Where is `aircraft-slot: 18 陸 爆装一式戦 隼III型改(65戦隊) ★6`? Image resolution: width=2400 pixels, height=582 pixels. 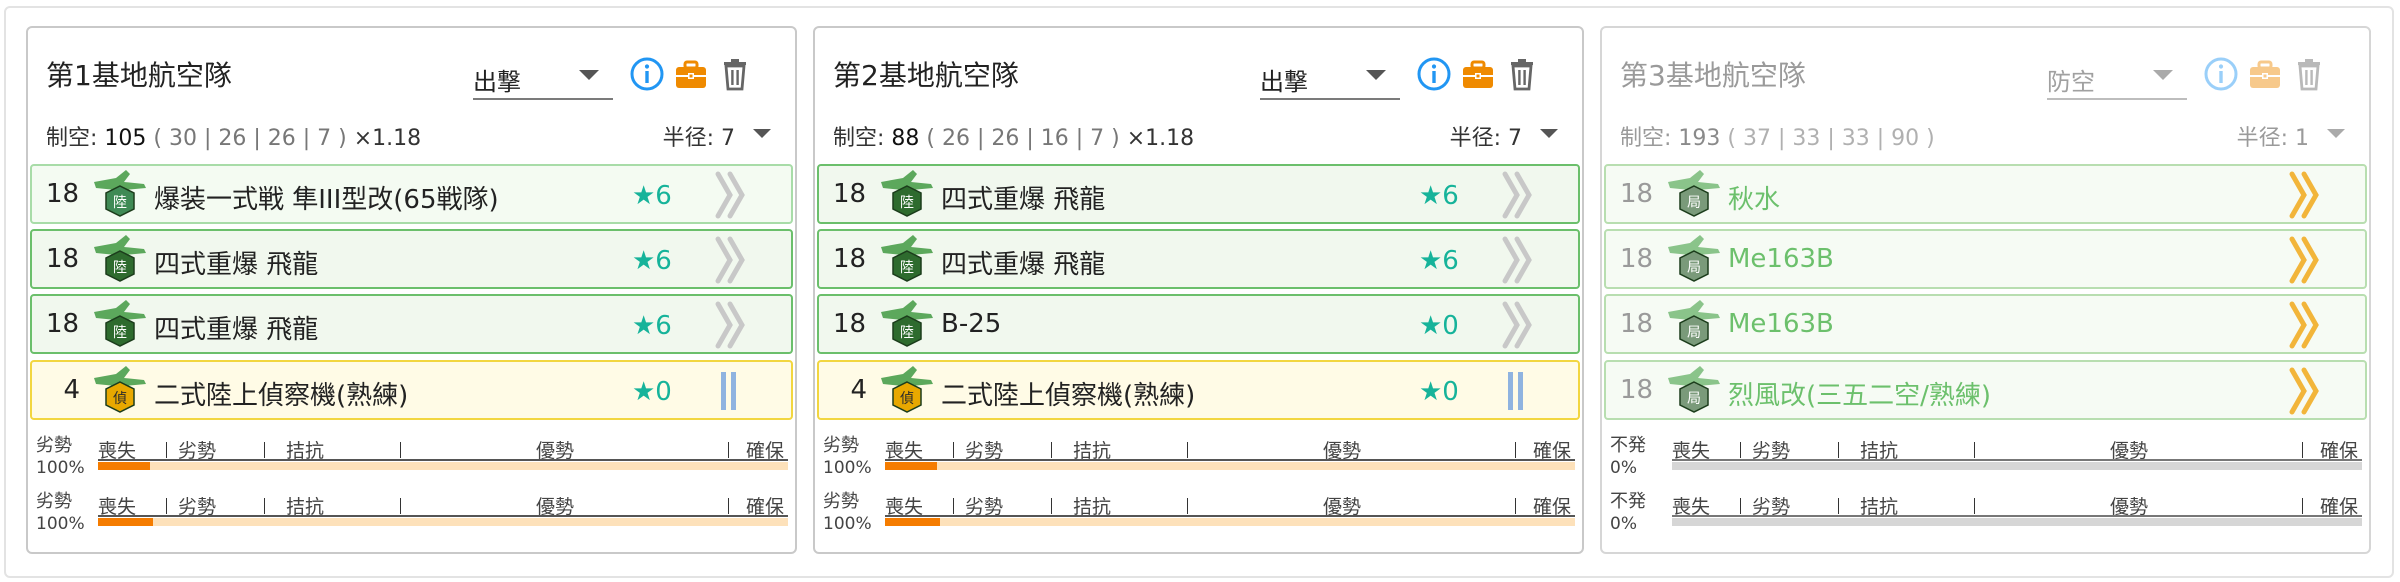
aircraft-slot: 18 陸 爆装一式戦 隼III型改(65戦隊) ★6 is located at coordinates (411, 194).